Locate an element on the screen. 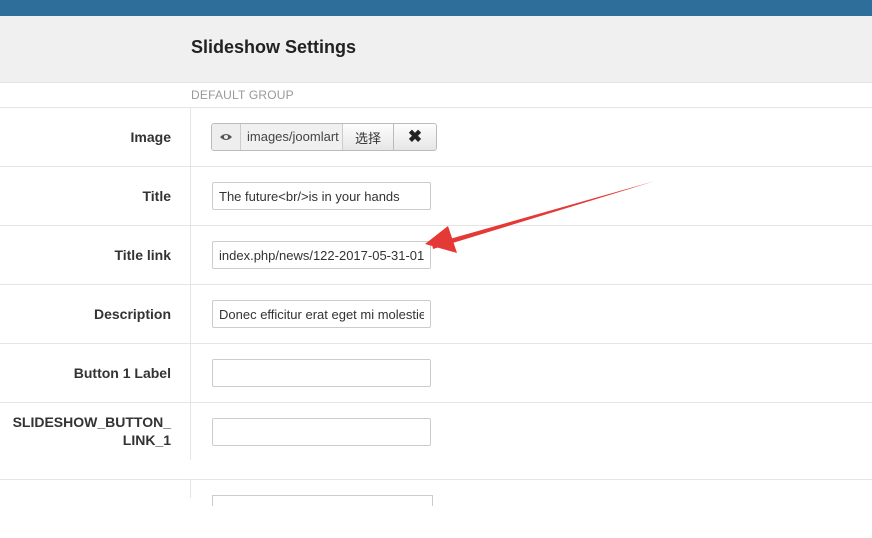 Image resolution: width=872 pixels, height=538 pixels. annotation-arrow is located at coordinates (540, 217).